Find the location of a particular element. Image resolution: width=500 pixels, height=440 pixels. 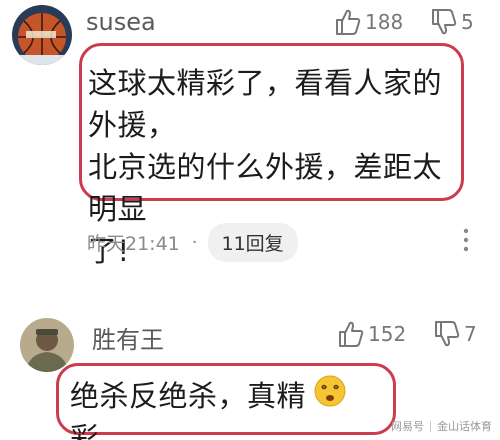

dislike-button: 5 is located at coordinates (452, 22).